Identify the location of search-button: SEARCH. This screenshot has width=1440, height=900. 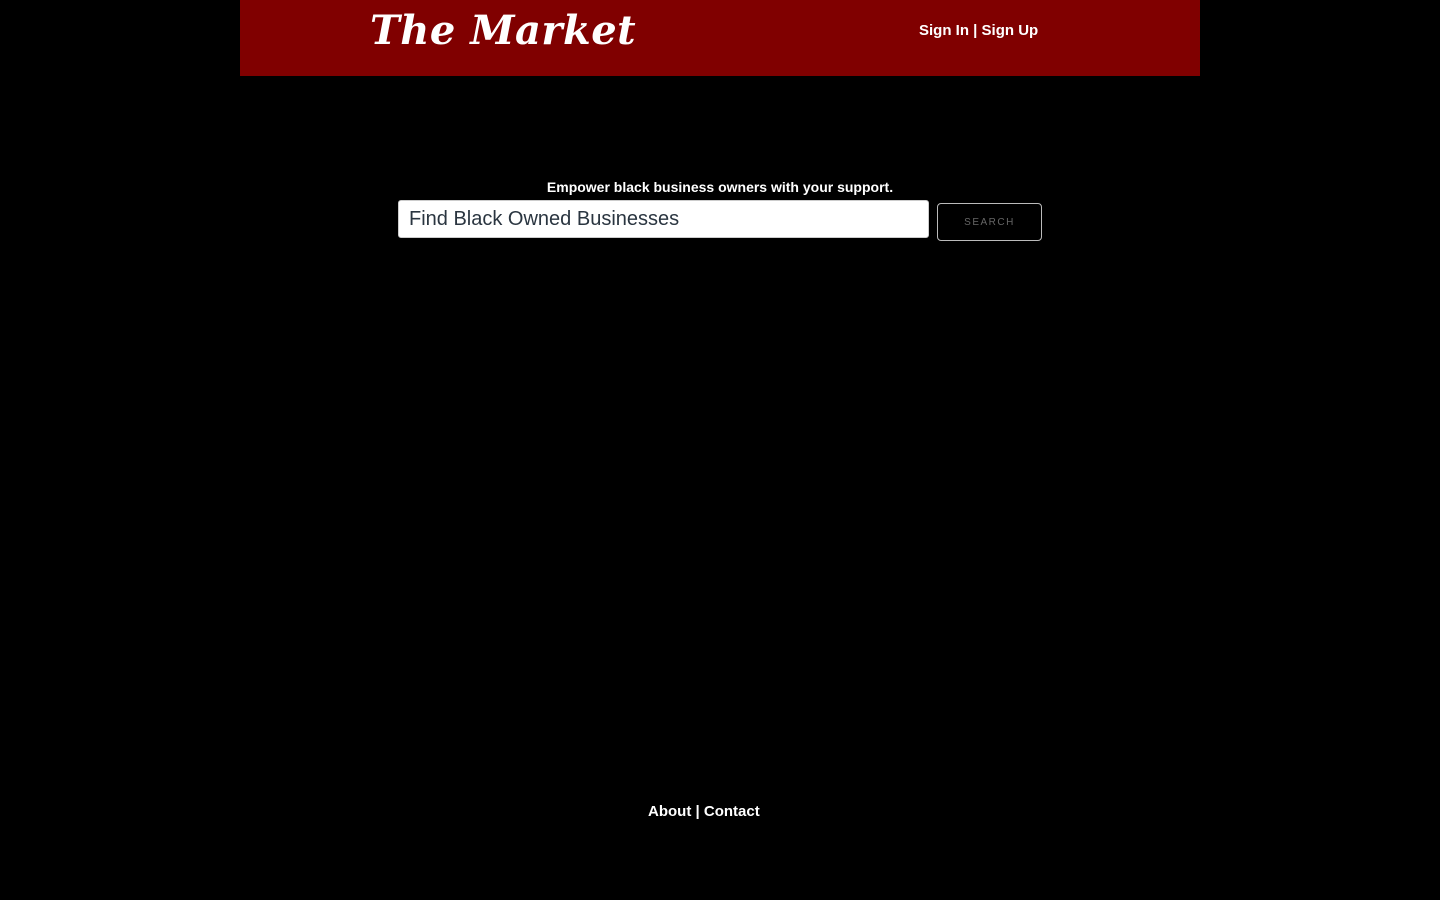
(989, 222).